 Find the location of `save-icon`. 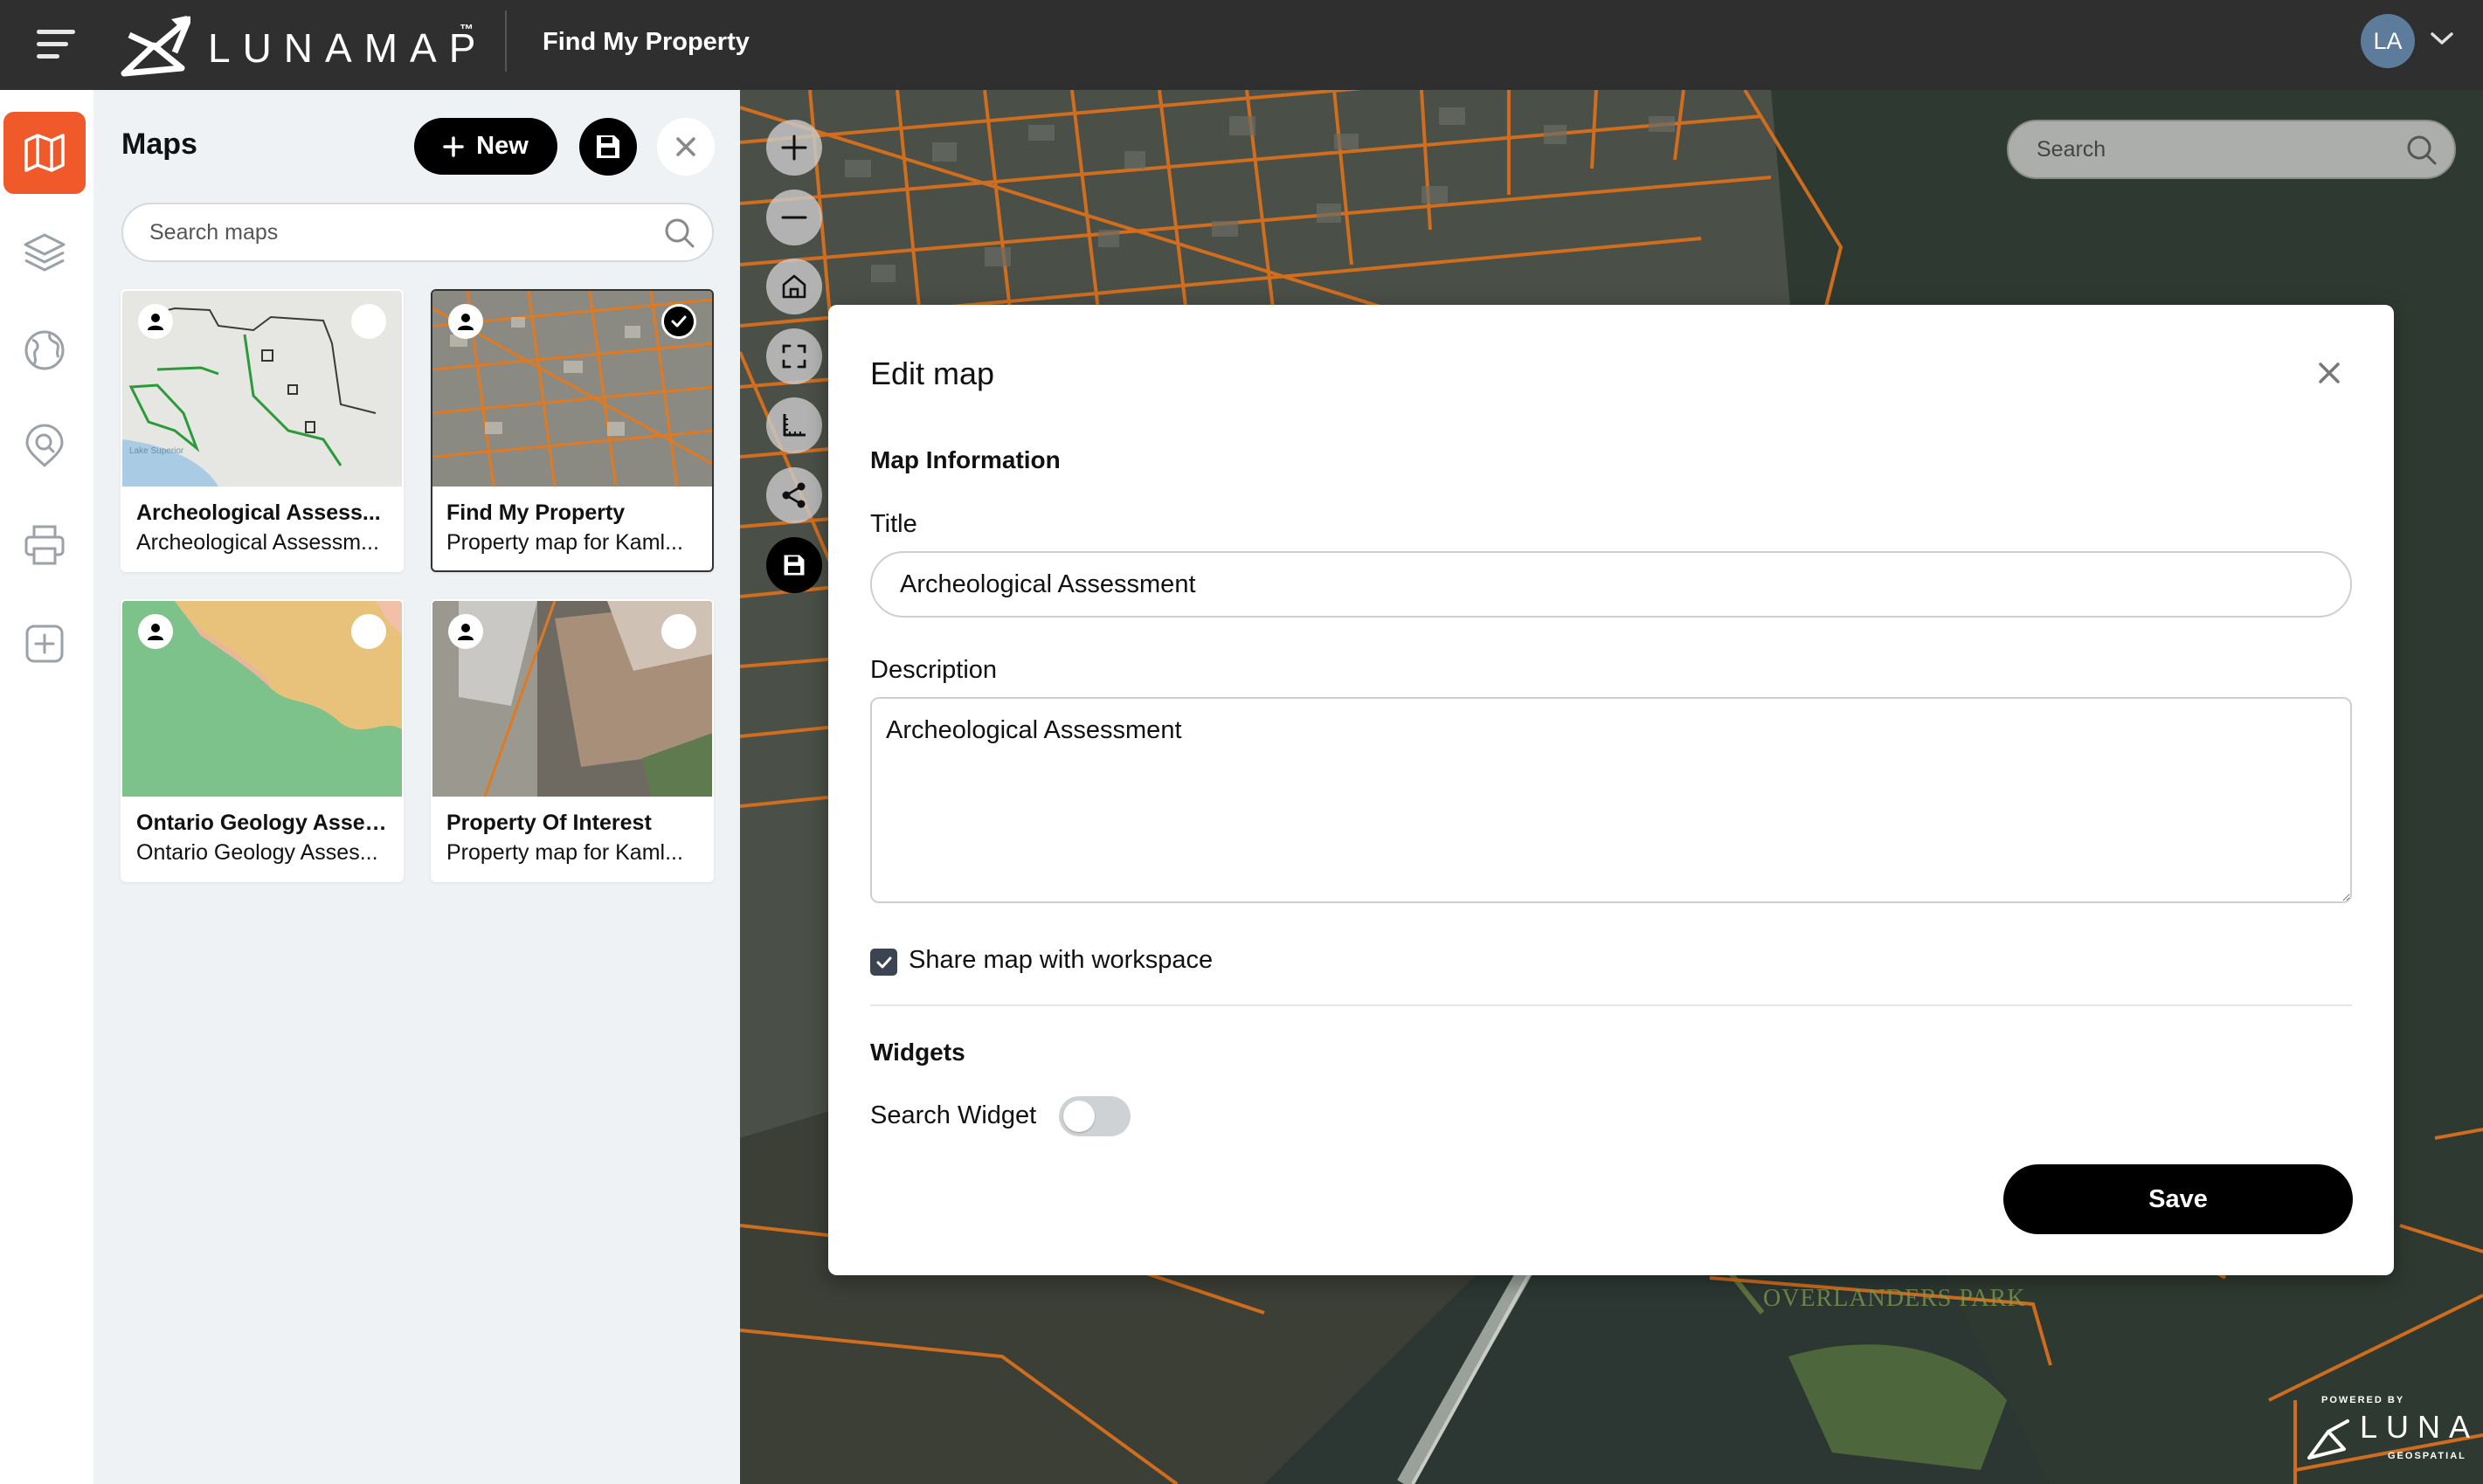

save-icon is located at coordinates (794, 565).